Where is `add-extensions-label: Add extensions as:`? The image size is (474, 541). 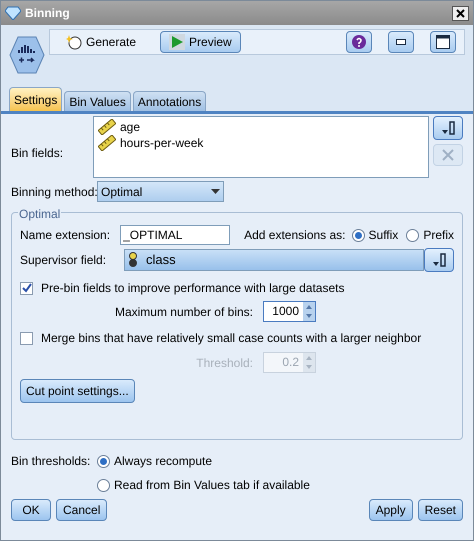 add-extensions-label: Add extensions as: is located at coordinates (295, 235).